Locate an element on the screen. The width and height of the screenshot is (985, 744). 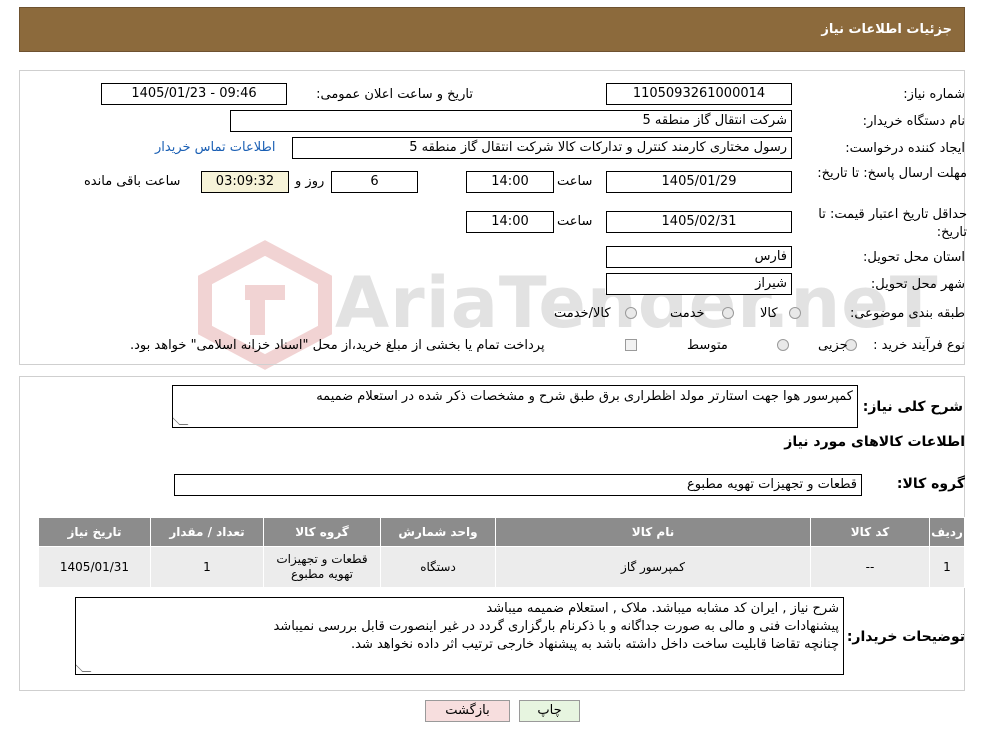
col-date: تاریخ نیاز is located at coordinates (94, 532).